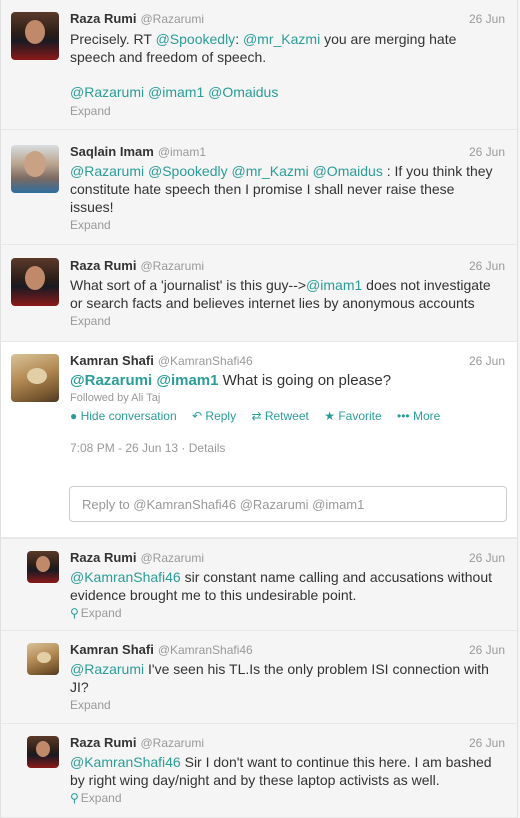  Describe the element at coordinates (329, 416) in the screenshot. I see `star-icon: ★` at that location.